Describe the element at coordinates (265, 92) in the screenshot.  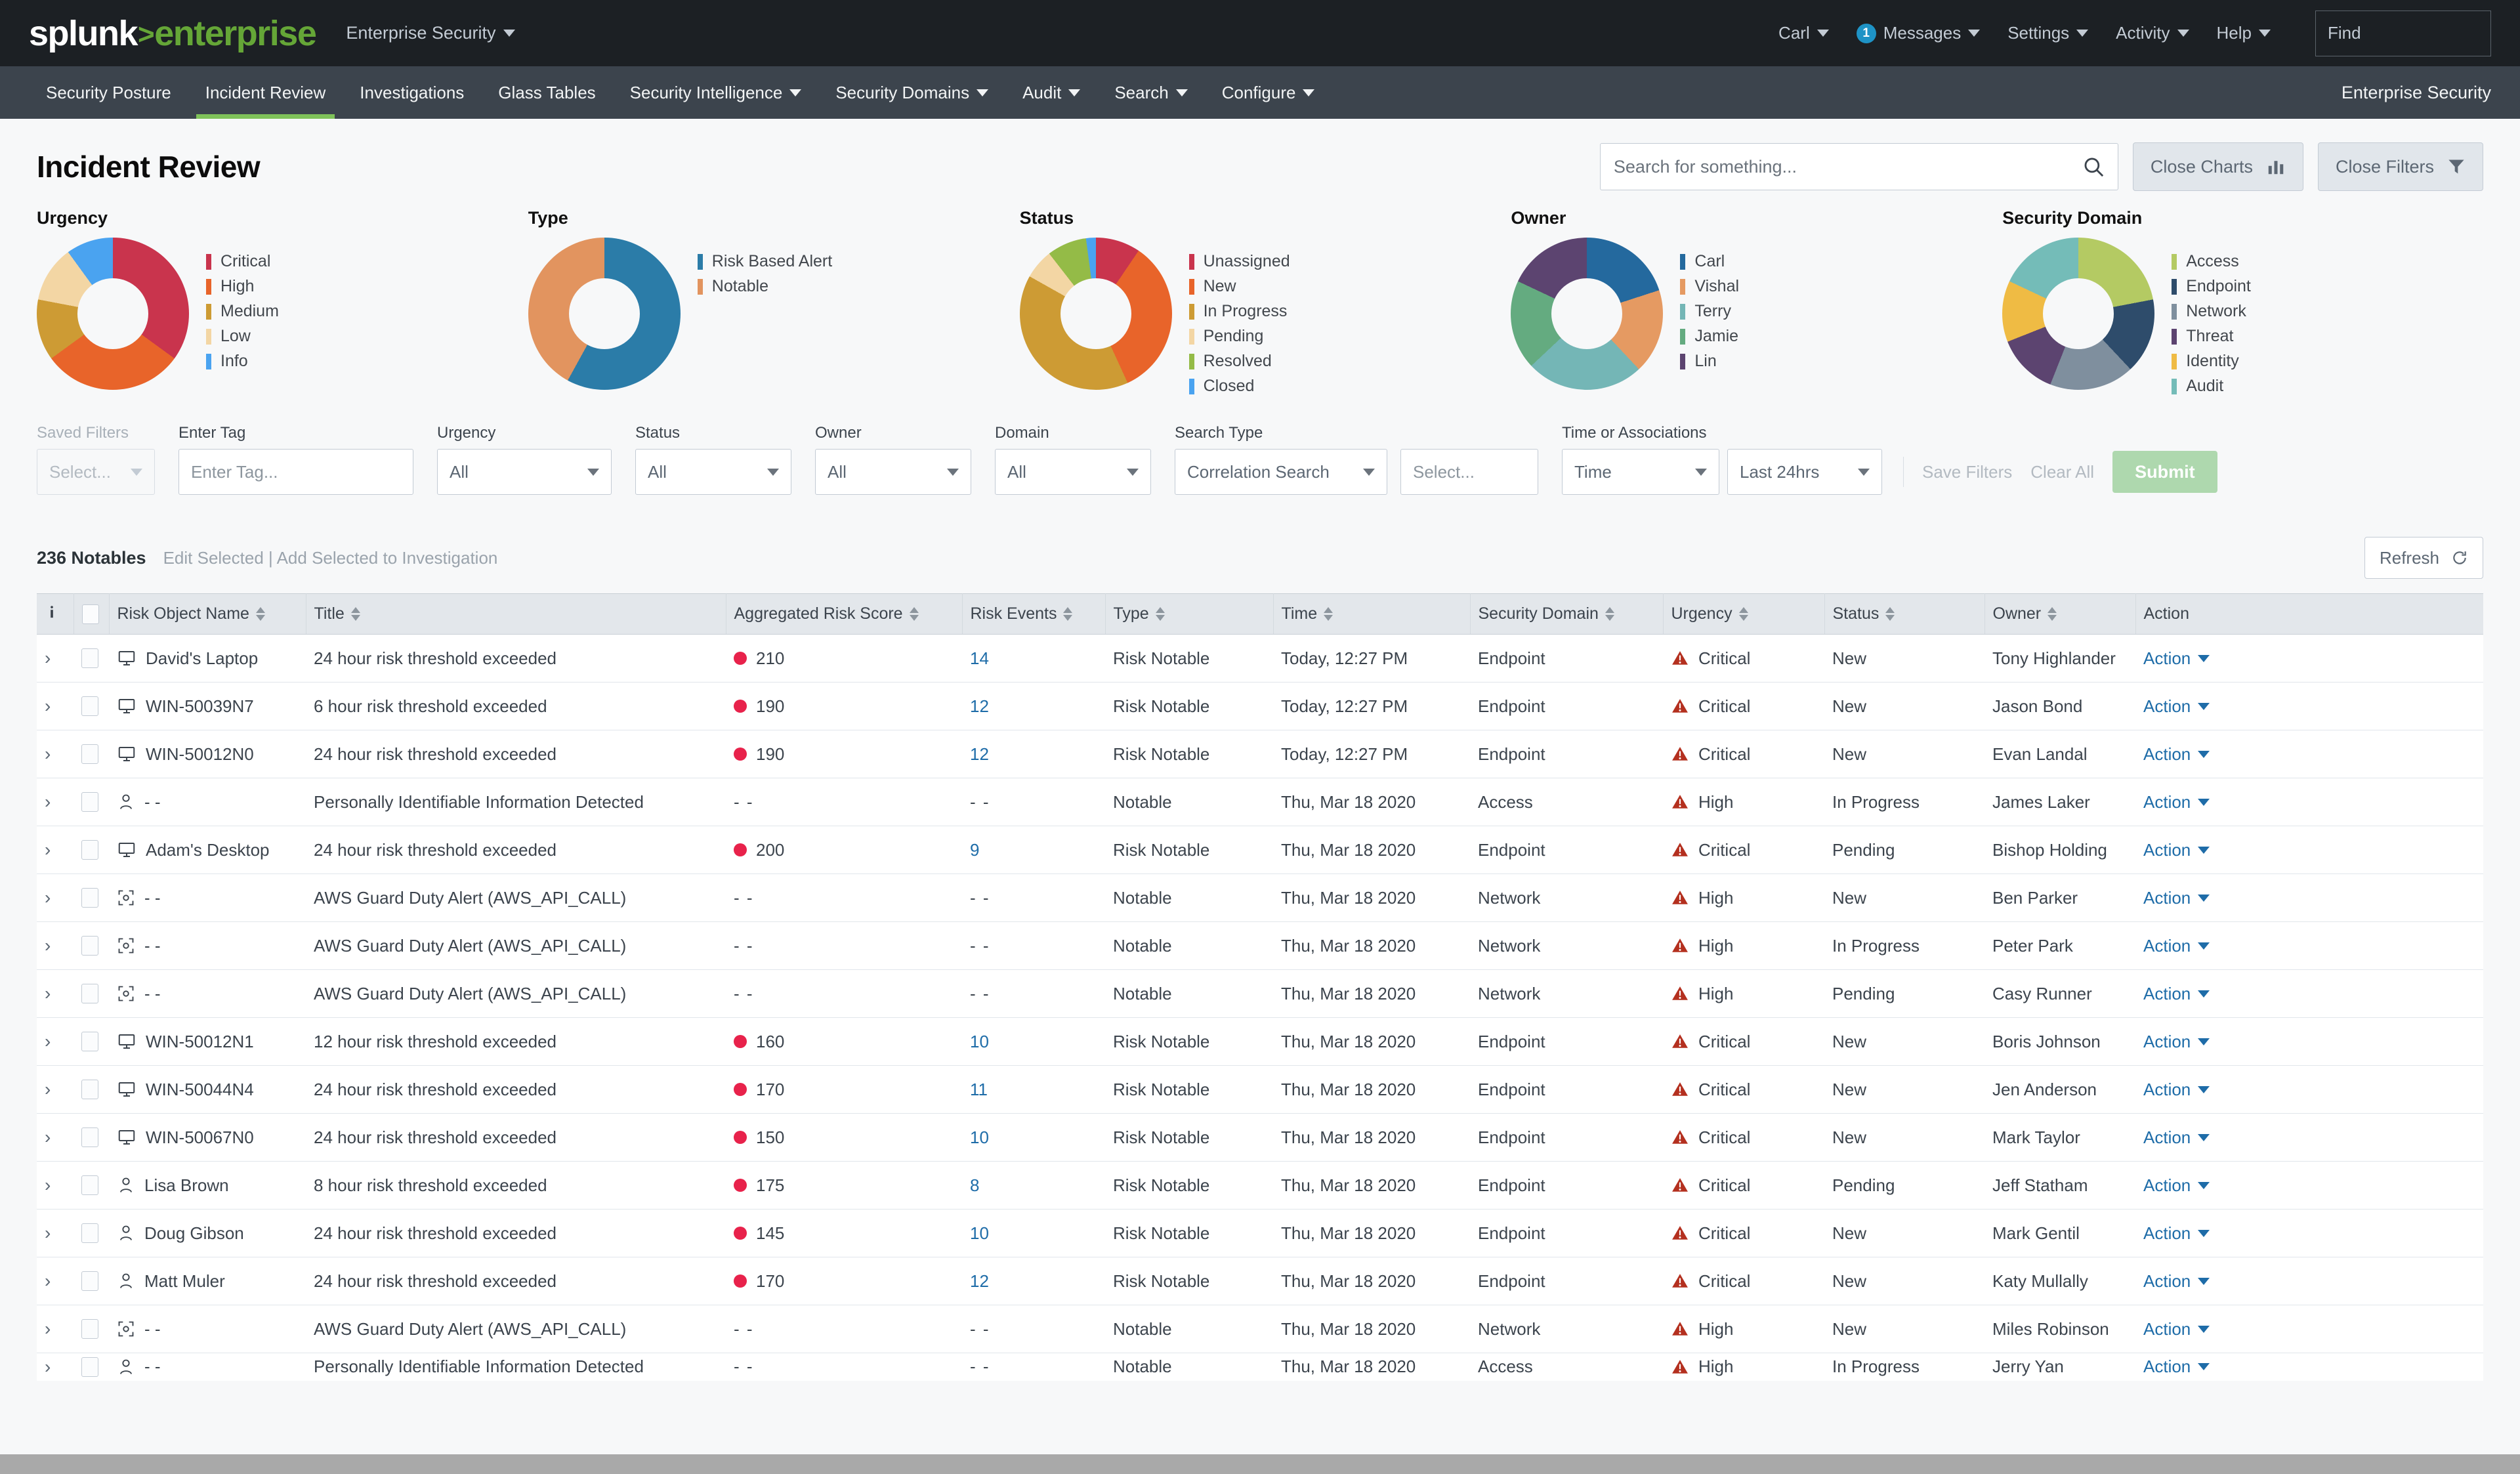
I see `nav-item-incident-review: Incident Review` at that location.